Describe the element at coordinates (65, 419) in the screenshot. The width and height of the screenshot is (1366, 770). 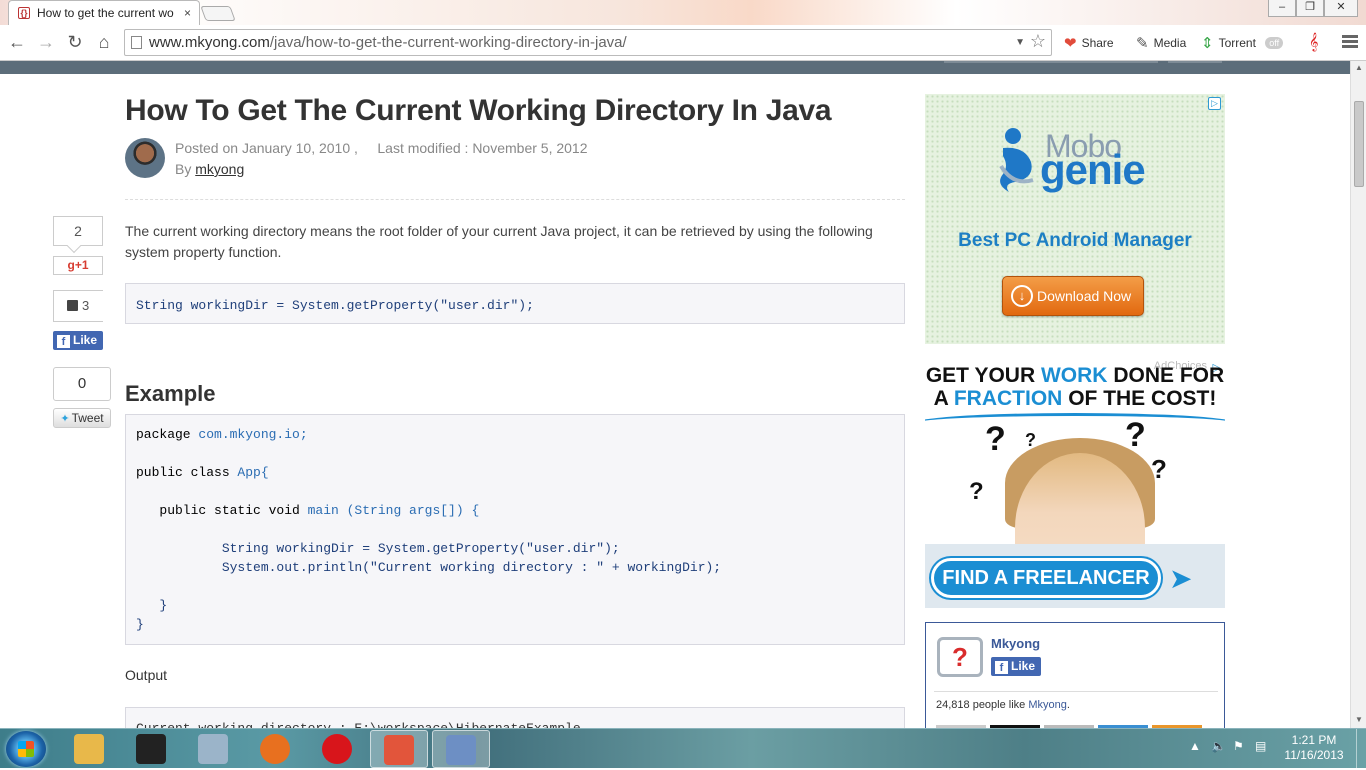
I see `twitter-bird-icon: ✦` at that location.